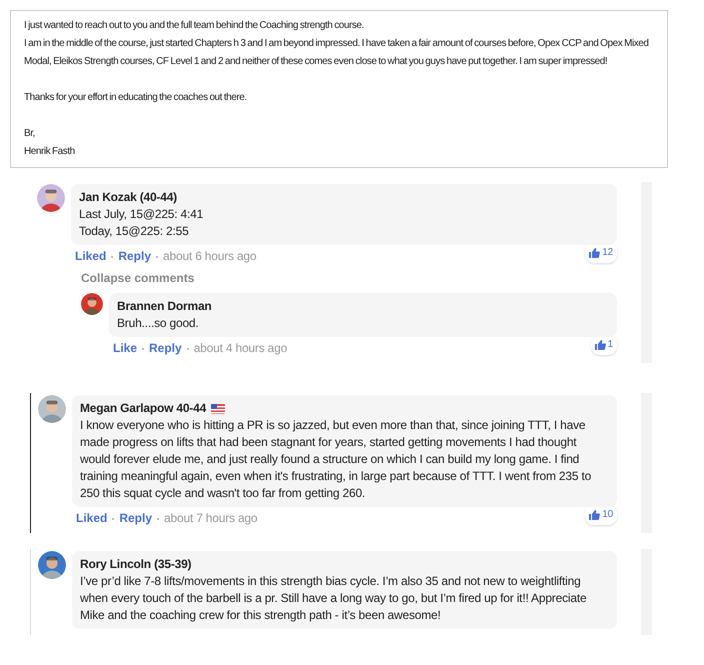  What do you see at coordinates (337, 53) in the screenshot?
I see `email-line: I am in the middle of the course, just started Chapters h 3 and I am beyond impressed. I have taken a fair amount of courses before, Opex CCP and Opex Mixed Modal, Eleikos Strength courses, CF Level 1 and 2 and neither of these comes even close to what you guys have put together. I am super impressed!` at bounding box center [337, 53].